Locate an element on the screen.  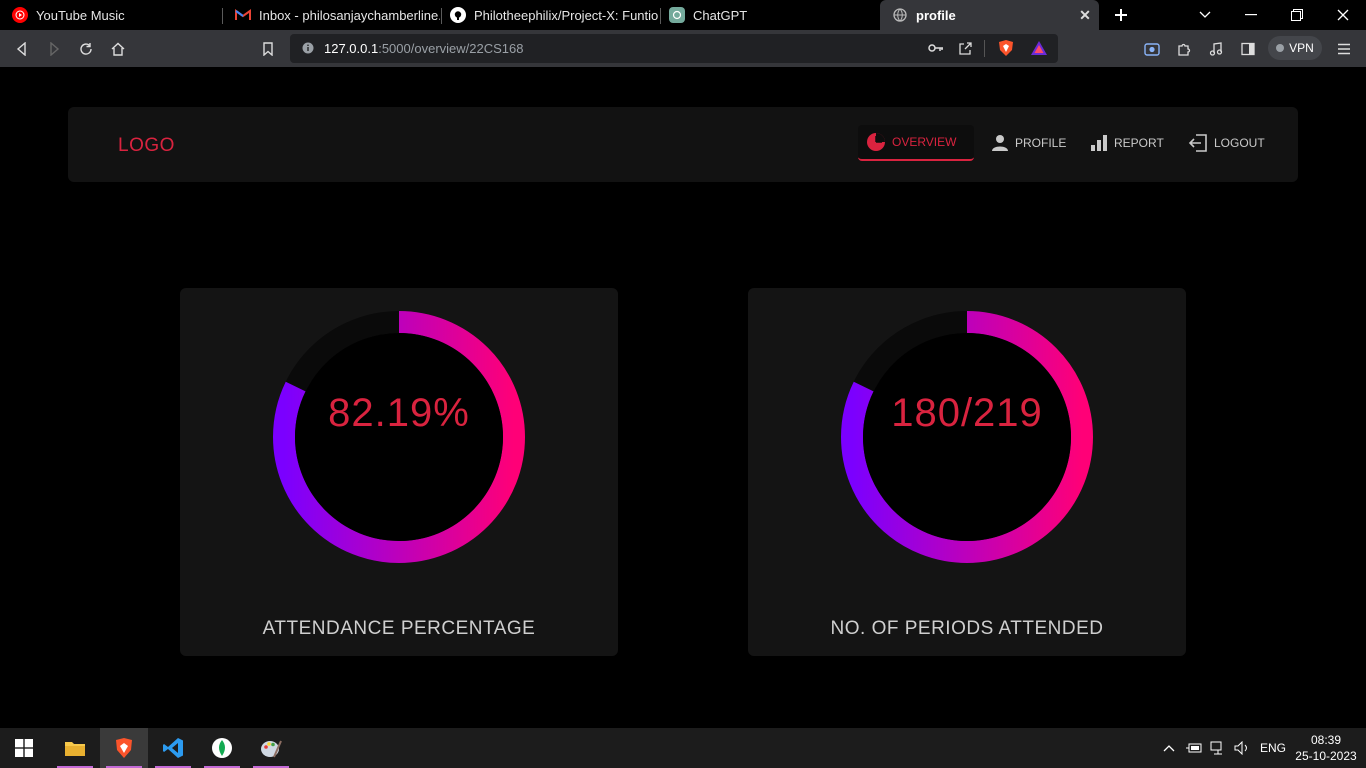
extensions-button is located at coordinates (1184, 49).